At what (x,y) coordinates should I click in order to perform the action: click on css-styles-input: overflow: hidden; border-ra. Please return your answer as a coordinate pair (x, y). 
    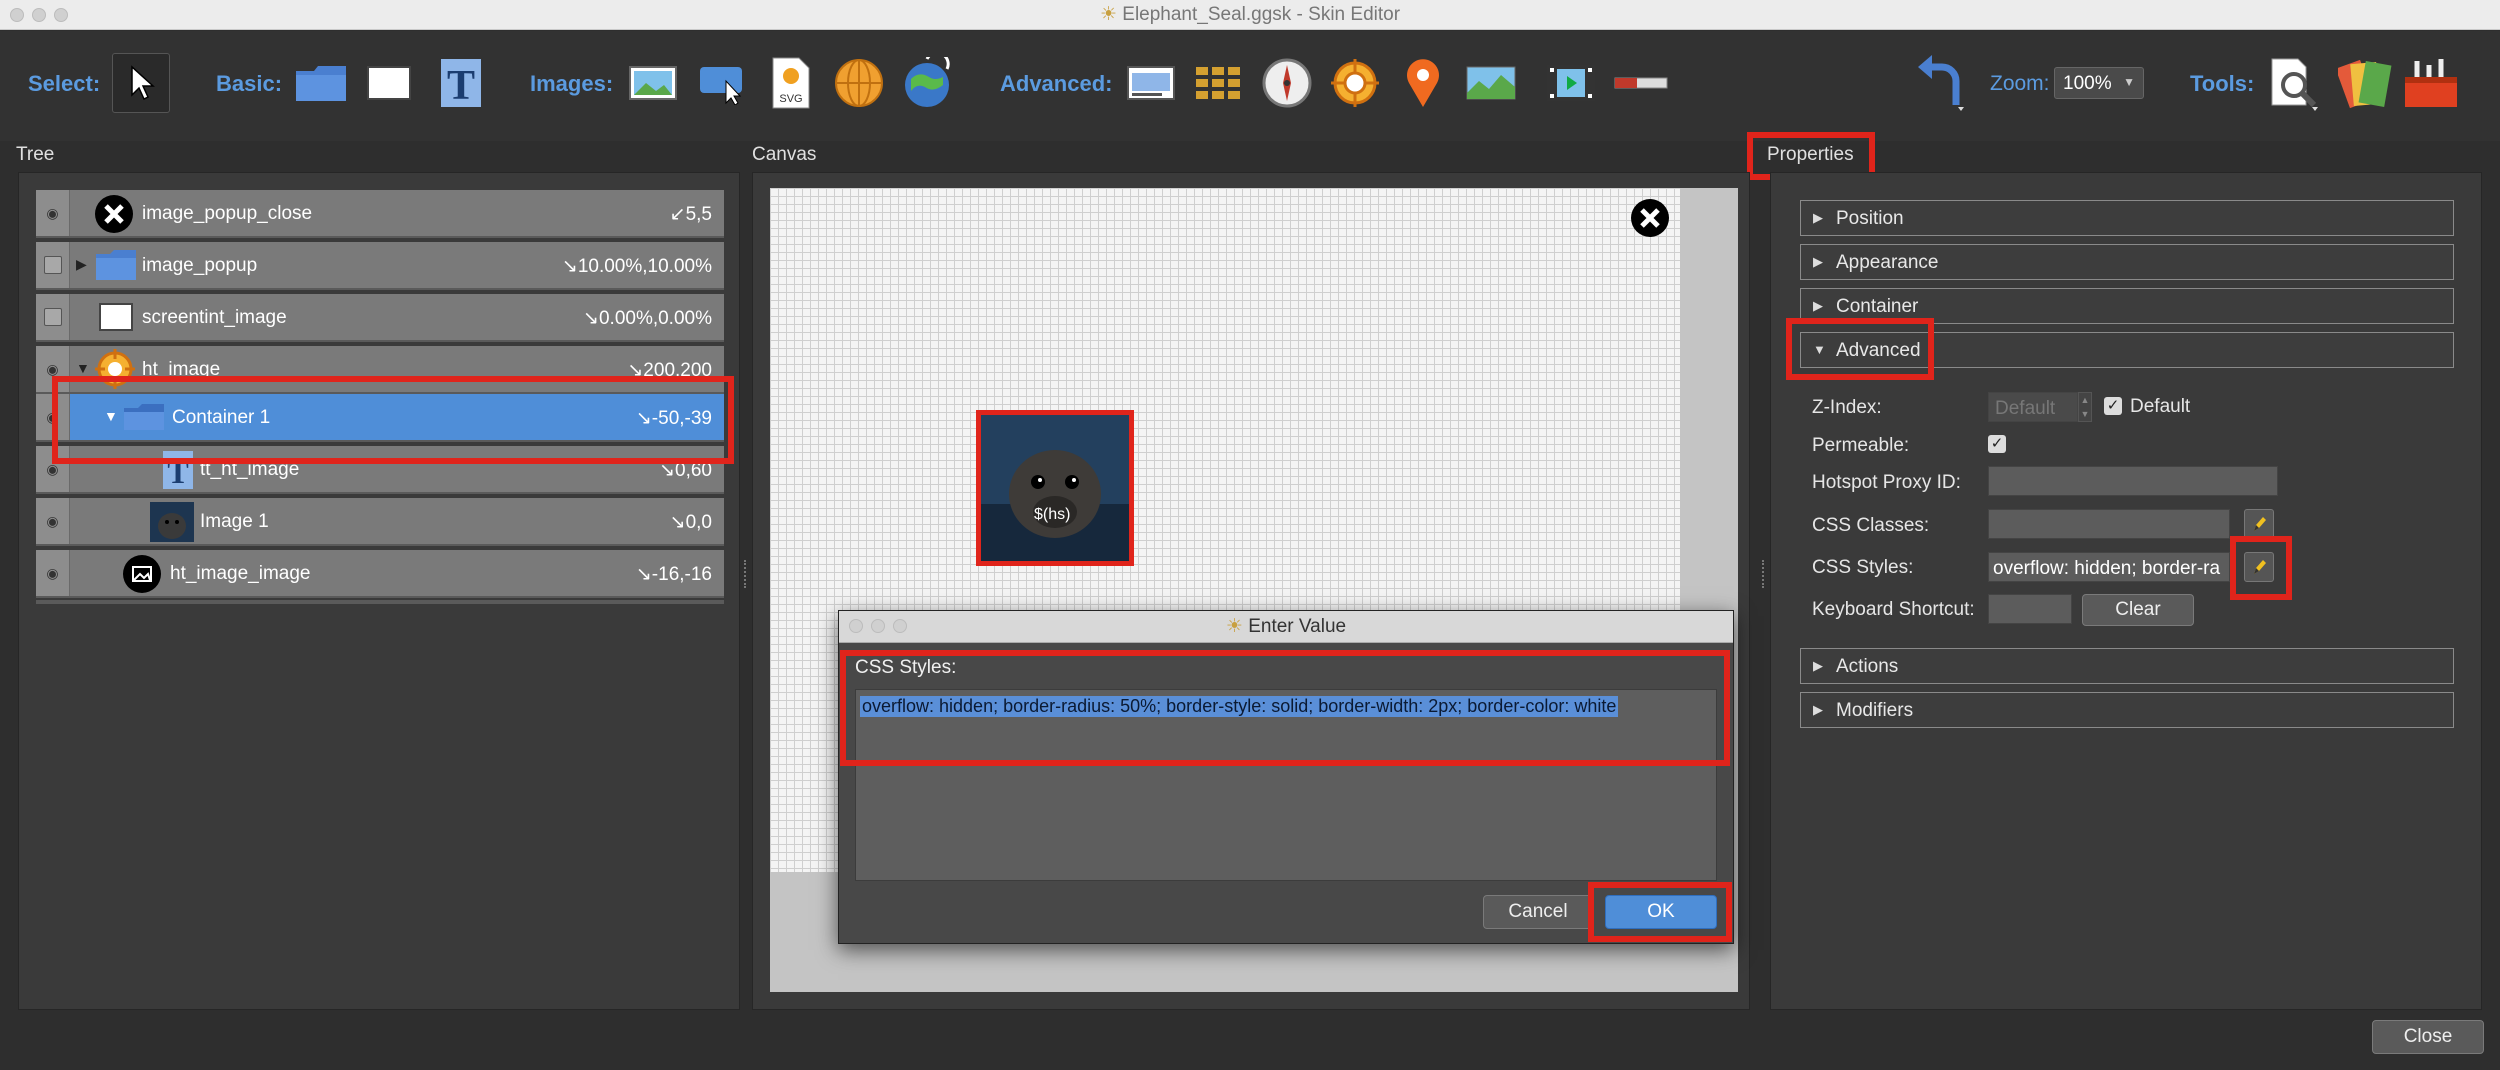
    Looking at the image, I should click on (2109, 567).